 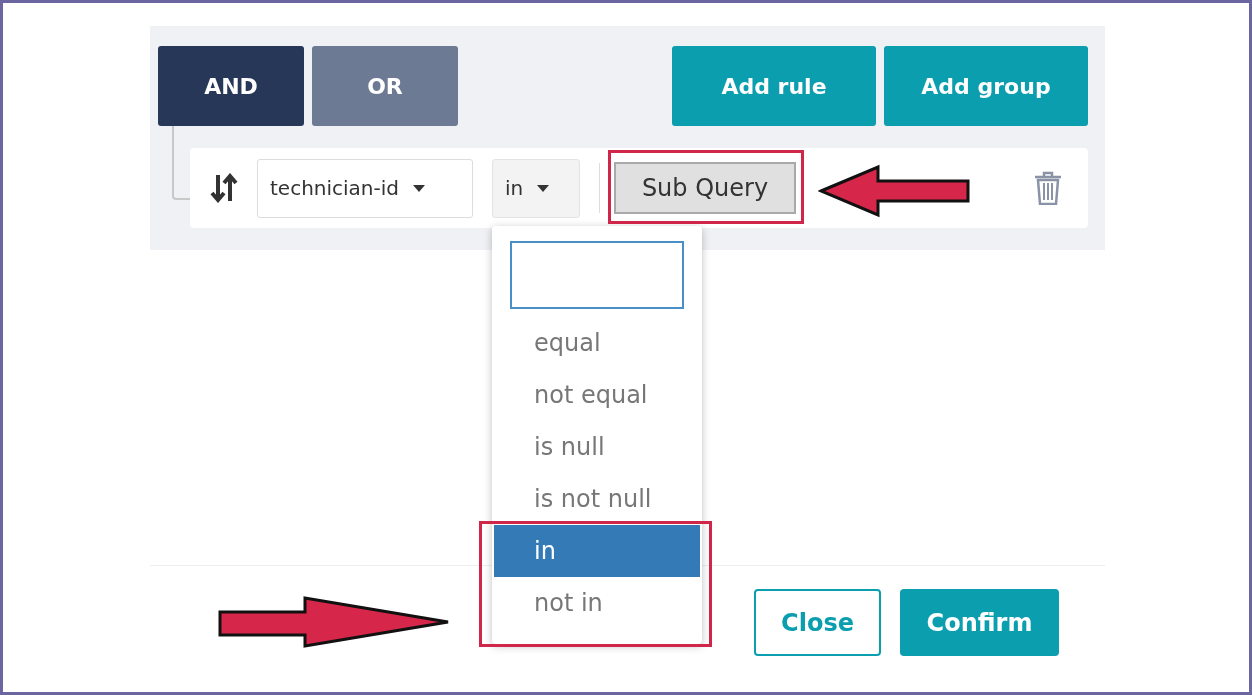 I want to click on add-button: Add rule, so click(x=774, y=86).